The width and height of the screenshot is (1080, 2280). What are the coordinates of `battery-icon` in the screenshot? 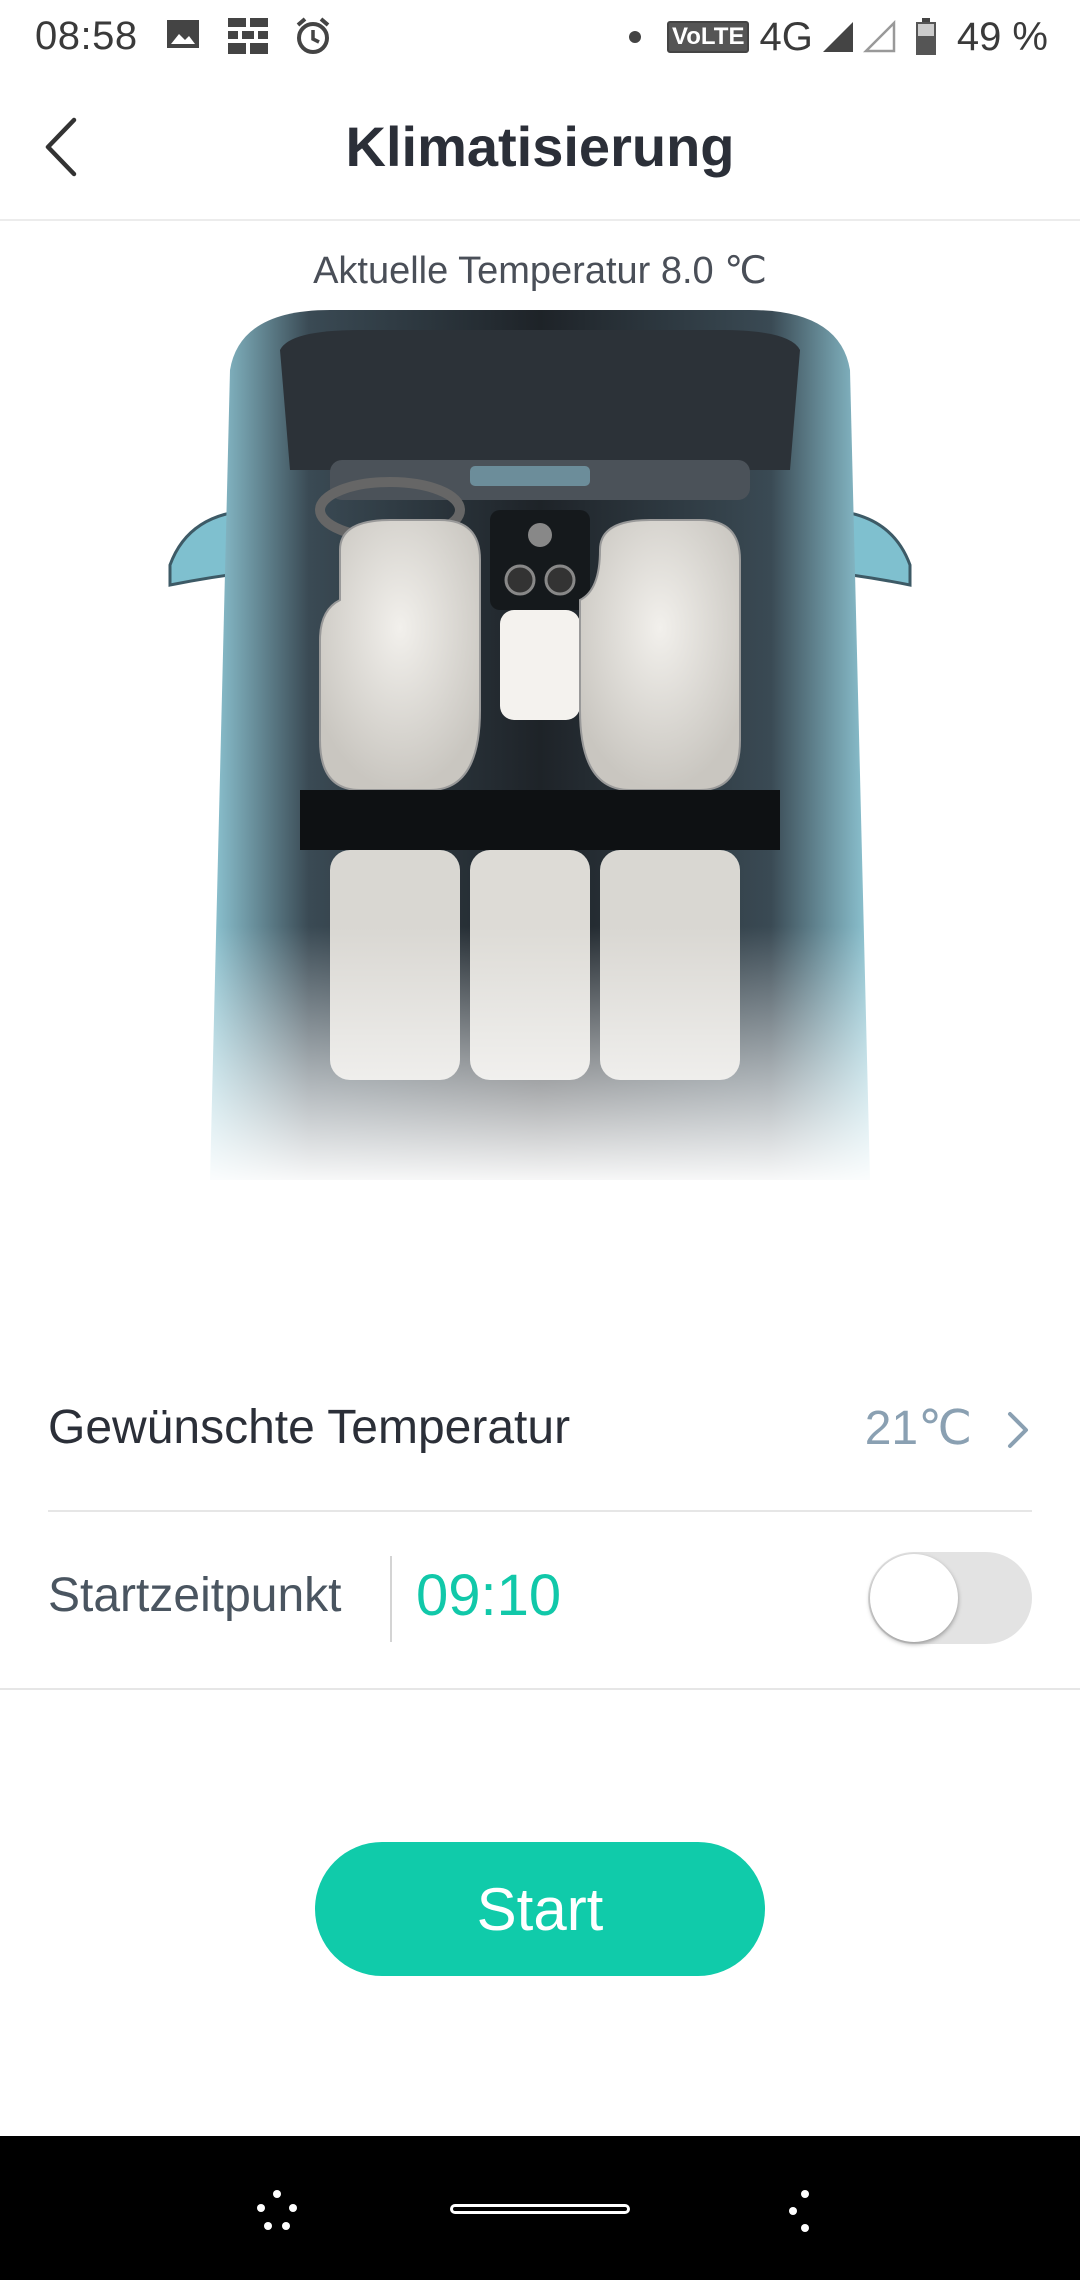 It's located at (925, 36).